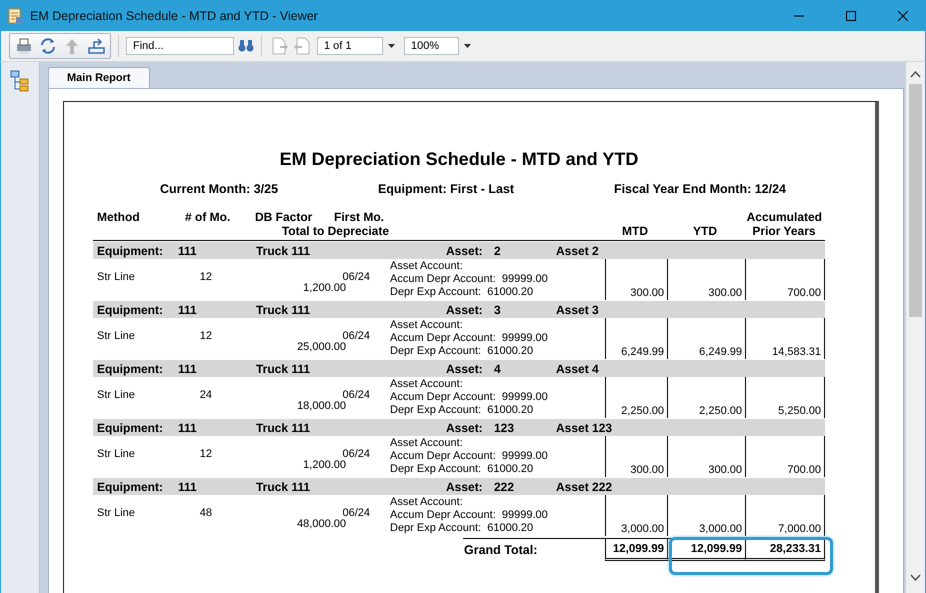 The width and height of the screenshot is (926, 593). Describe the element at coordinates (903, 15) in the screenshot. I see `close-icon` at that location.